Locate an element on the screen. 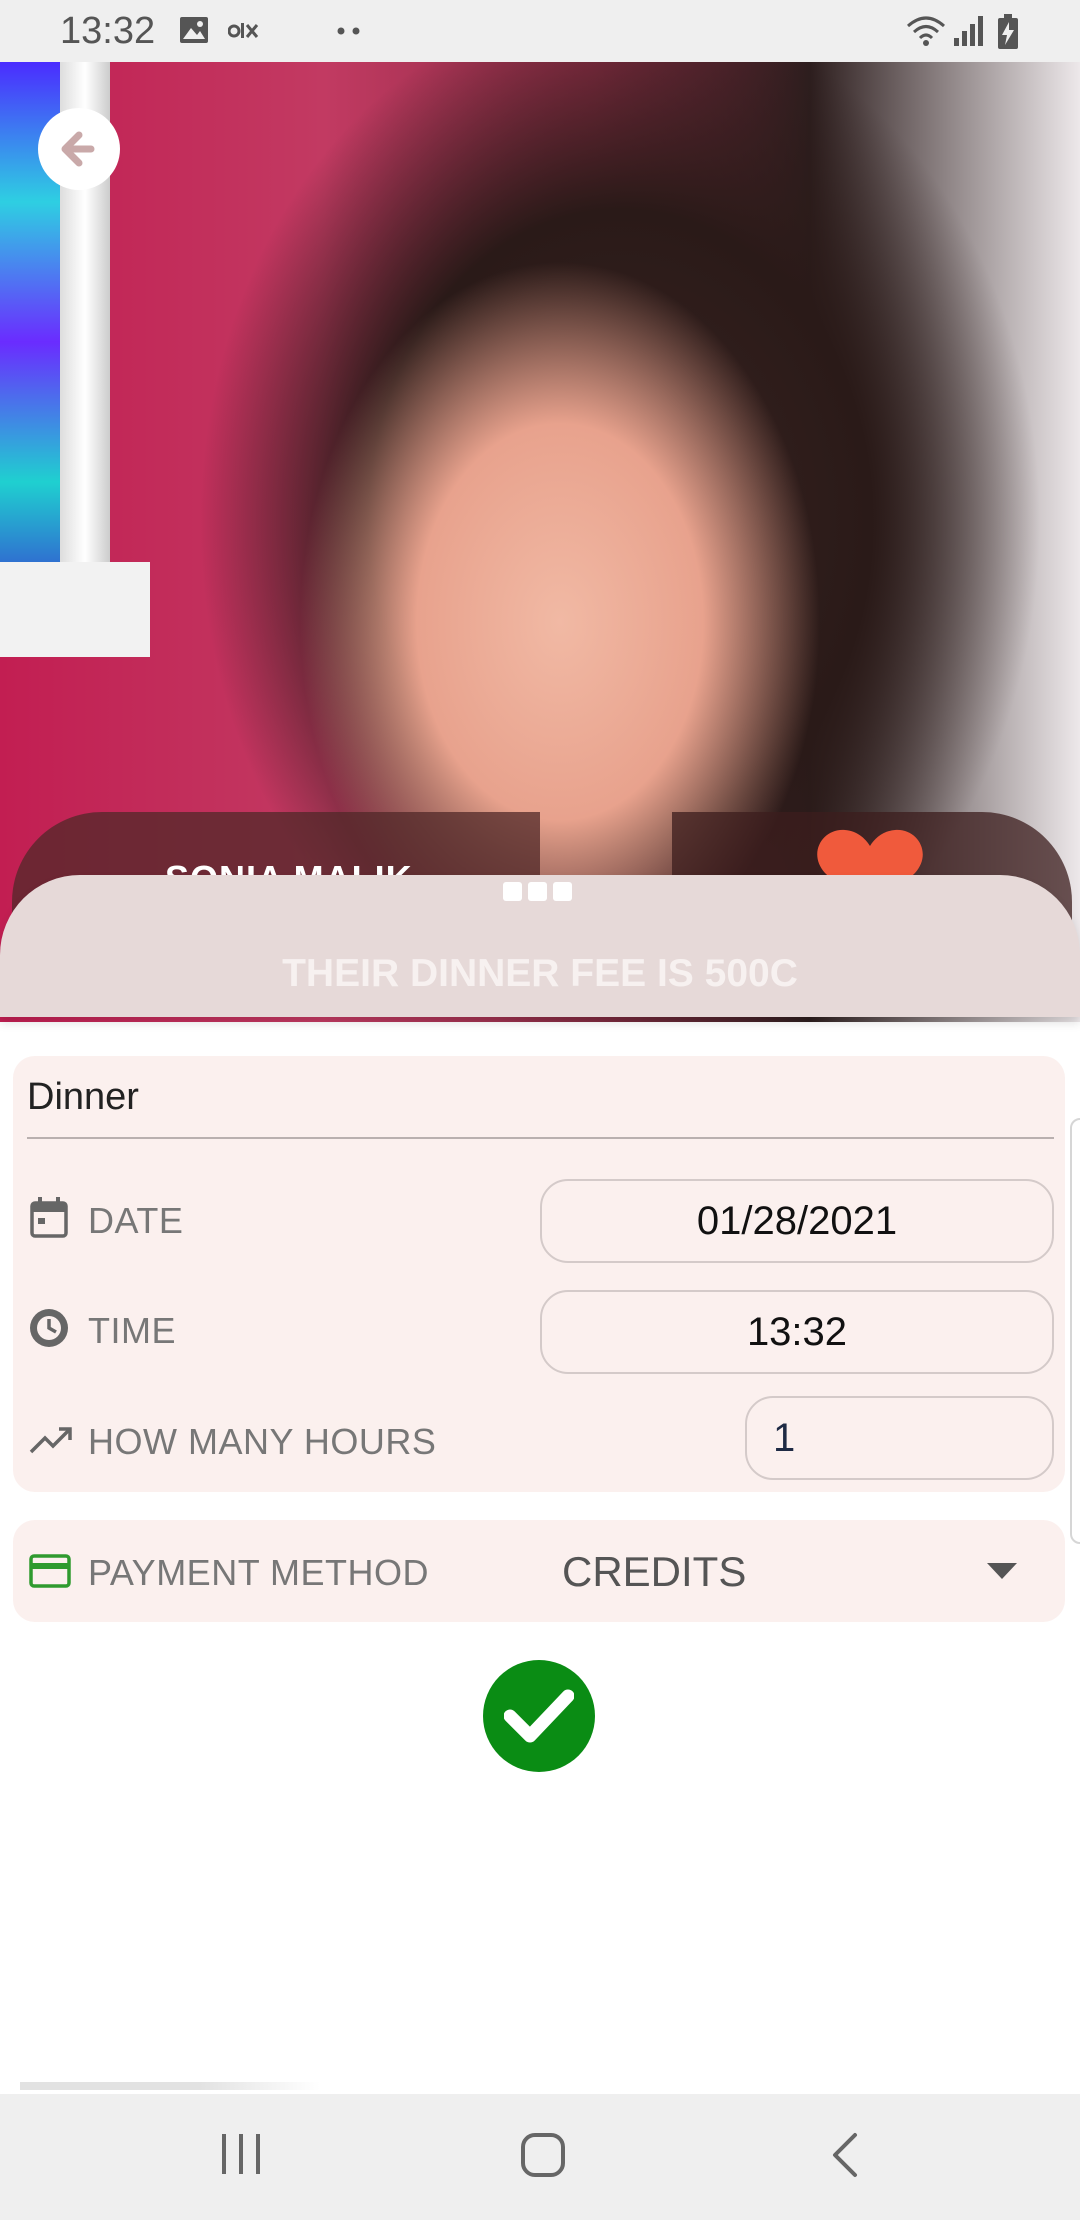  back-button is located at coordinates (79, 149).